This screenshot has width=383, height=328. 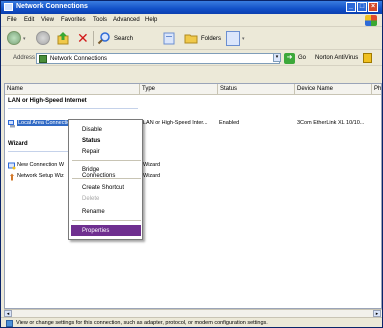 What do you see at coordinates (52, 6) in the screenshot?
I see `window-title: Network Connections` at bounding box center [52, 6].